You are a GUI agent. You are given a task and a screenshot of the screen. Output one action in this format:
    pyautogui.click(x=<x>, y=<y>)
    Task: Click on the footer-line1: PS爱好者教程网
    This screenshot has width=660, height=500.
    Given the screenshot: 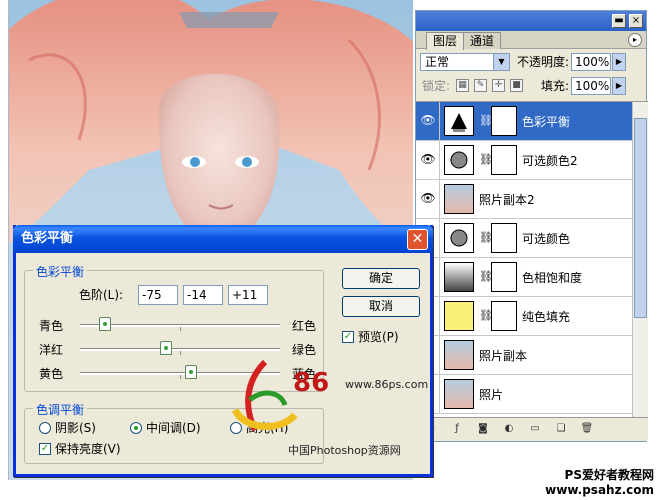 What is the action you would take?
    pyautogui.click(x=609, y=475)
    